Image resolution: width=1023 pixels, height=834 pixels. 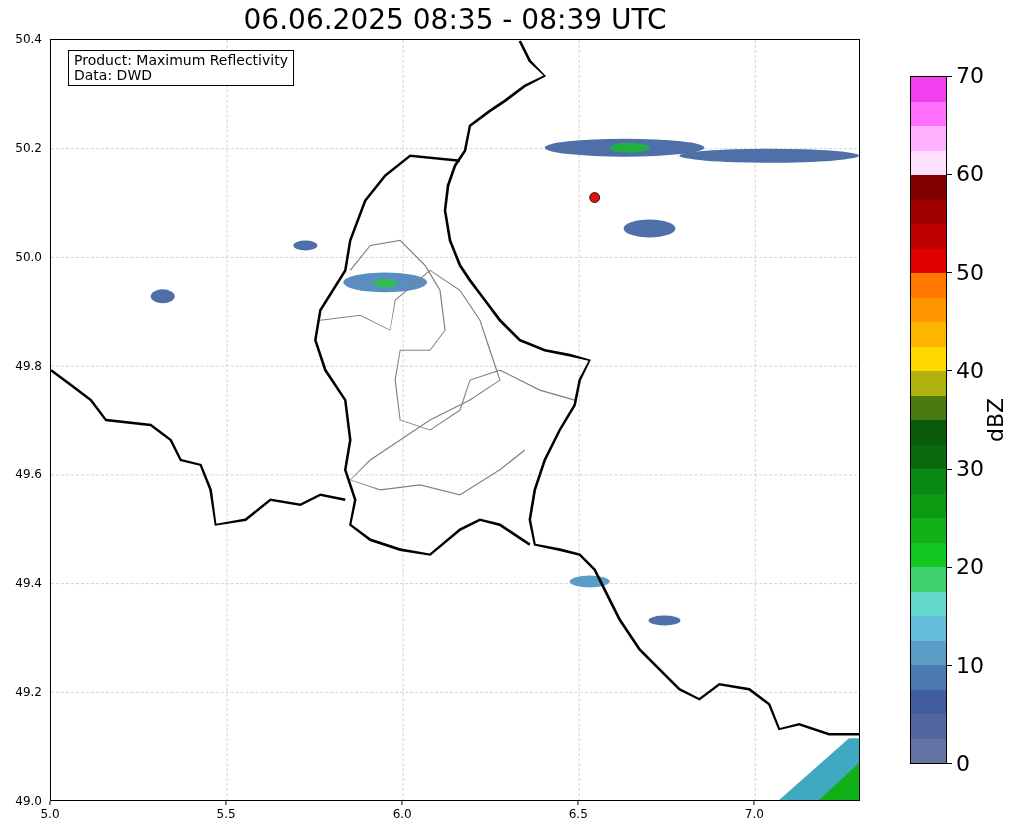 I want to click on colorbar-tick-label: 0, so click(x=962, y=763).